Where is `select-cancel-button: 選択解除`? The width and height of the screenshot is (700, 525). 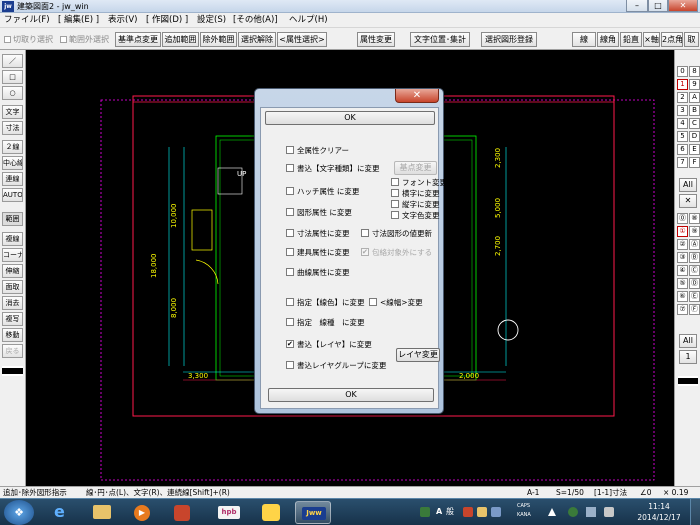
select-cancel-button: 選択解除 is located at coordinates (257, 39).